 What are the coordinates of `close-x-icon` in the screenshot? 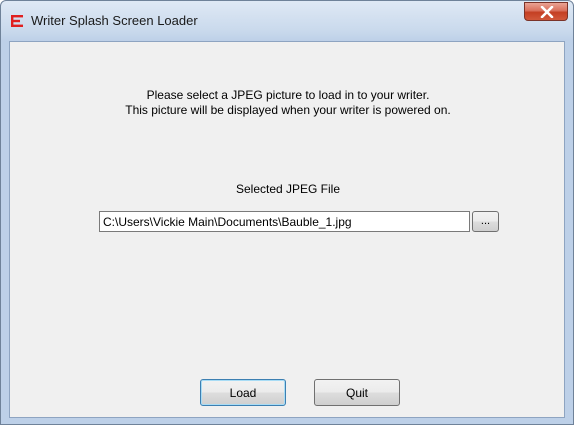 It's located at (547, 12).